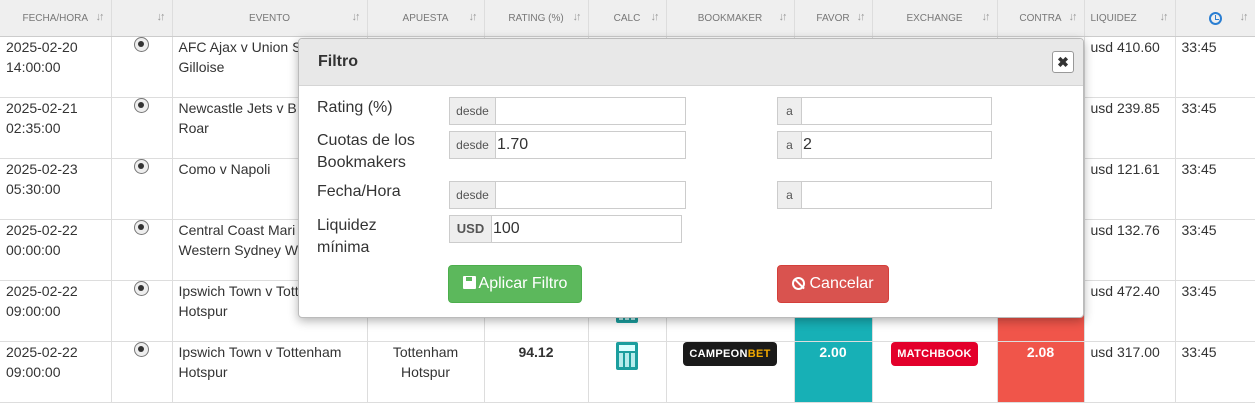 Image resolution: width=1255 pixels, height=410 pixels. What do you see at coordinates (1063, 62) in the screenshot?
I see `close-button: ✖` at bounding box center [1063, 62].